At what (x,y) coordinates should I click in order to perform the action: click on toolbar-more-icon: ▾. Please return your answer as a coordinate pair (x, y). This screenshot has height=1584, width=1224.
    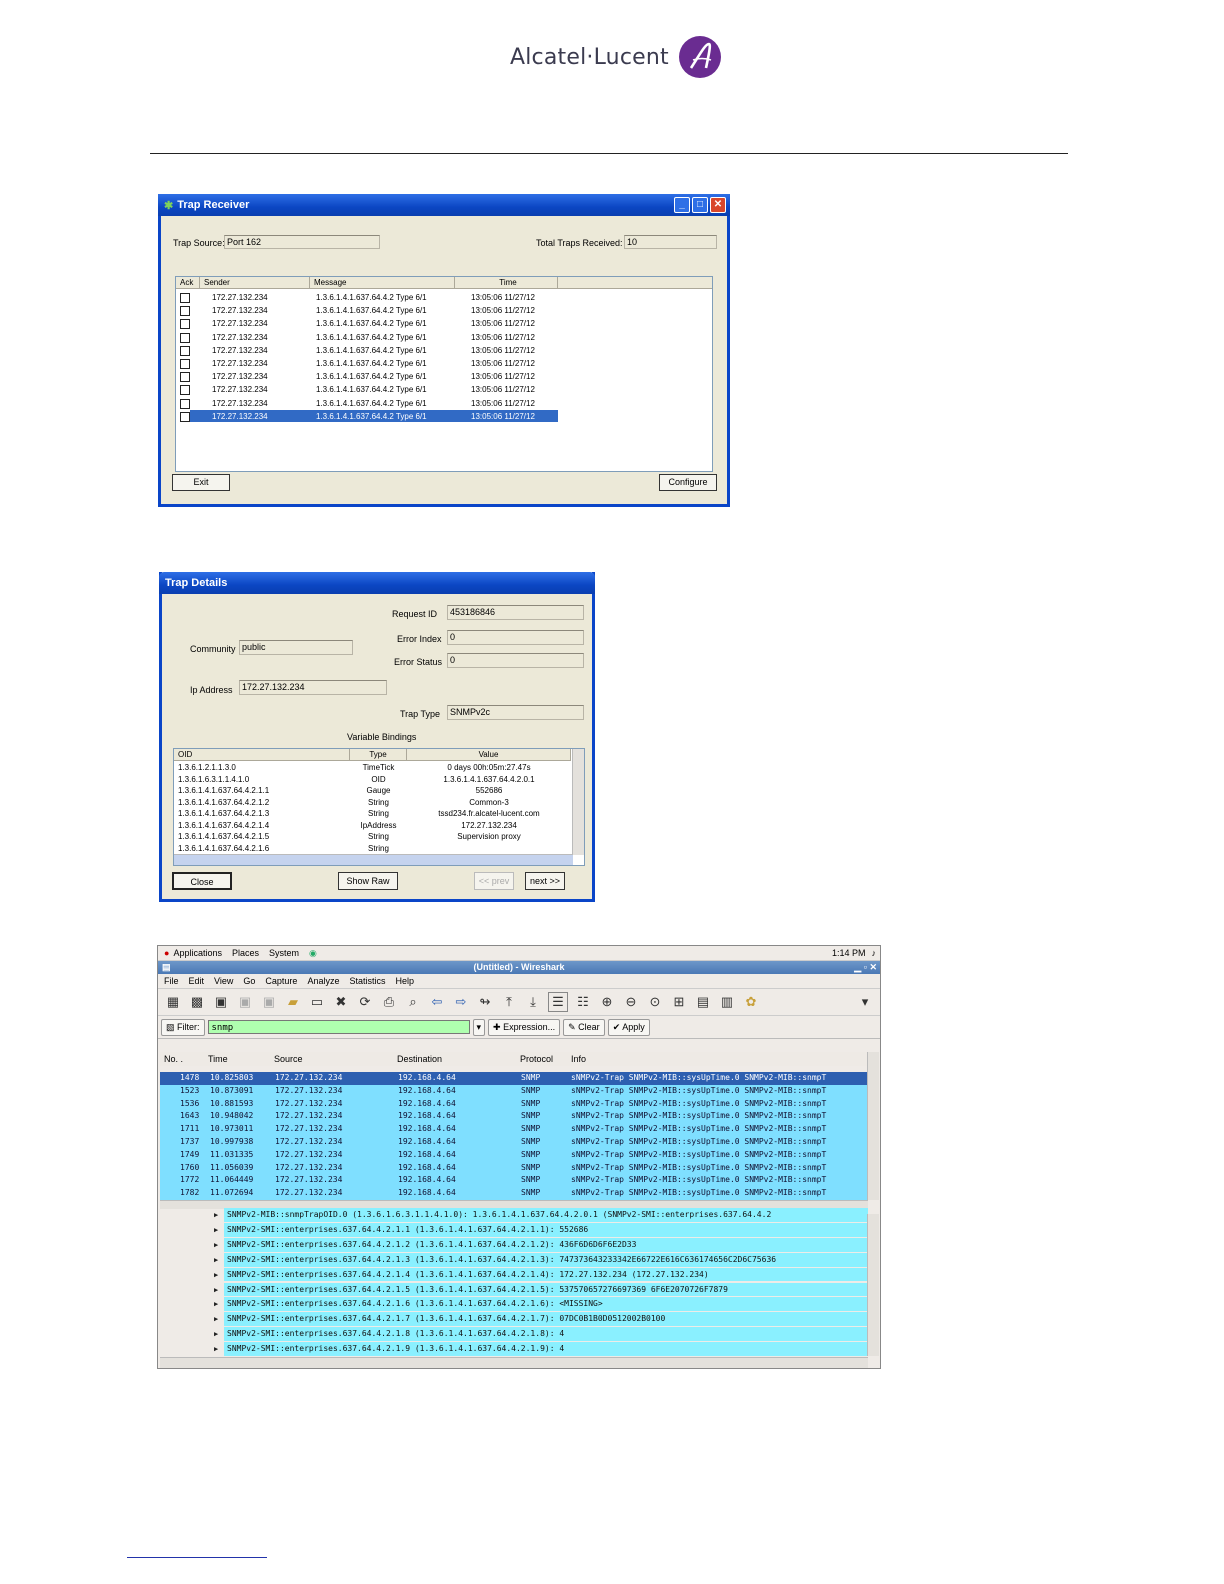
    Looking at the image, I should click on (865, 1002).